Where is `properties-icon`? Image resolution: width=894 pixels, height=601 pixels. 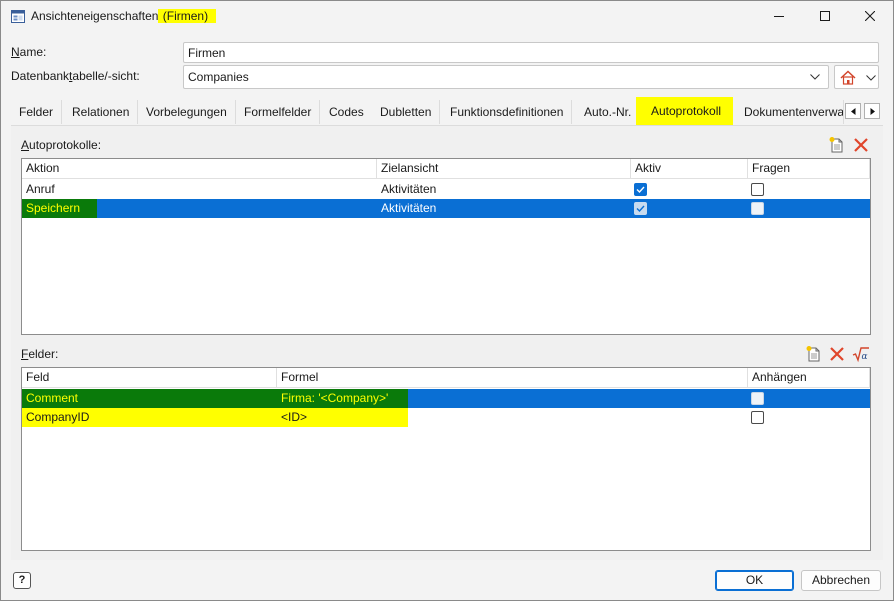 properties-icon is located at coordinates (18, 16).